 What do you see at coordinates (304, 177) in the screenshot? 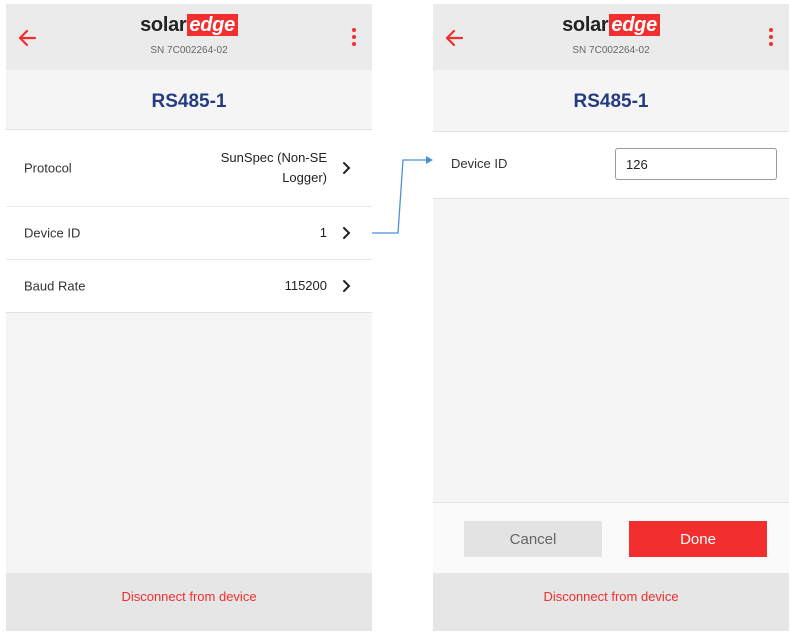
I see `protocol-value-line2: Logger)` at bounding box center [304, 177].